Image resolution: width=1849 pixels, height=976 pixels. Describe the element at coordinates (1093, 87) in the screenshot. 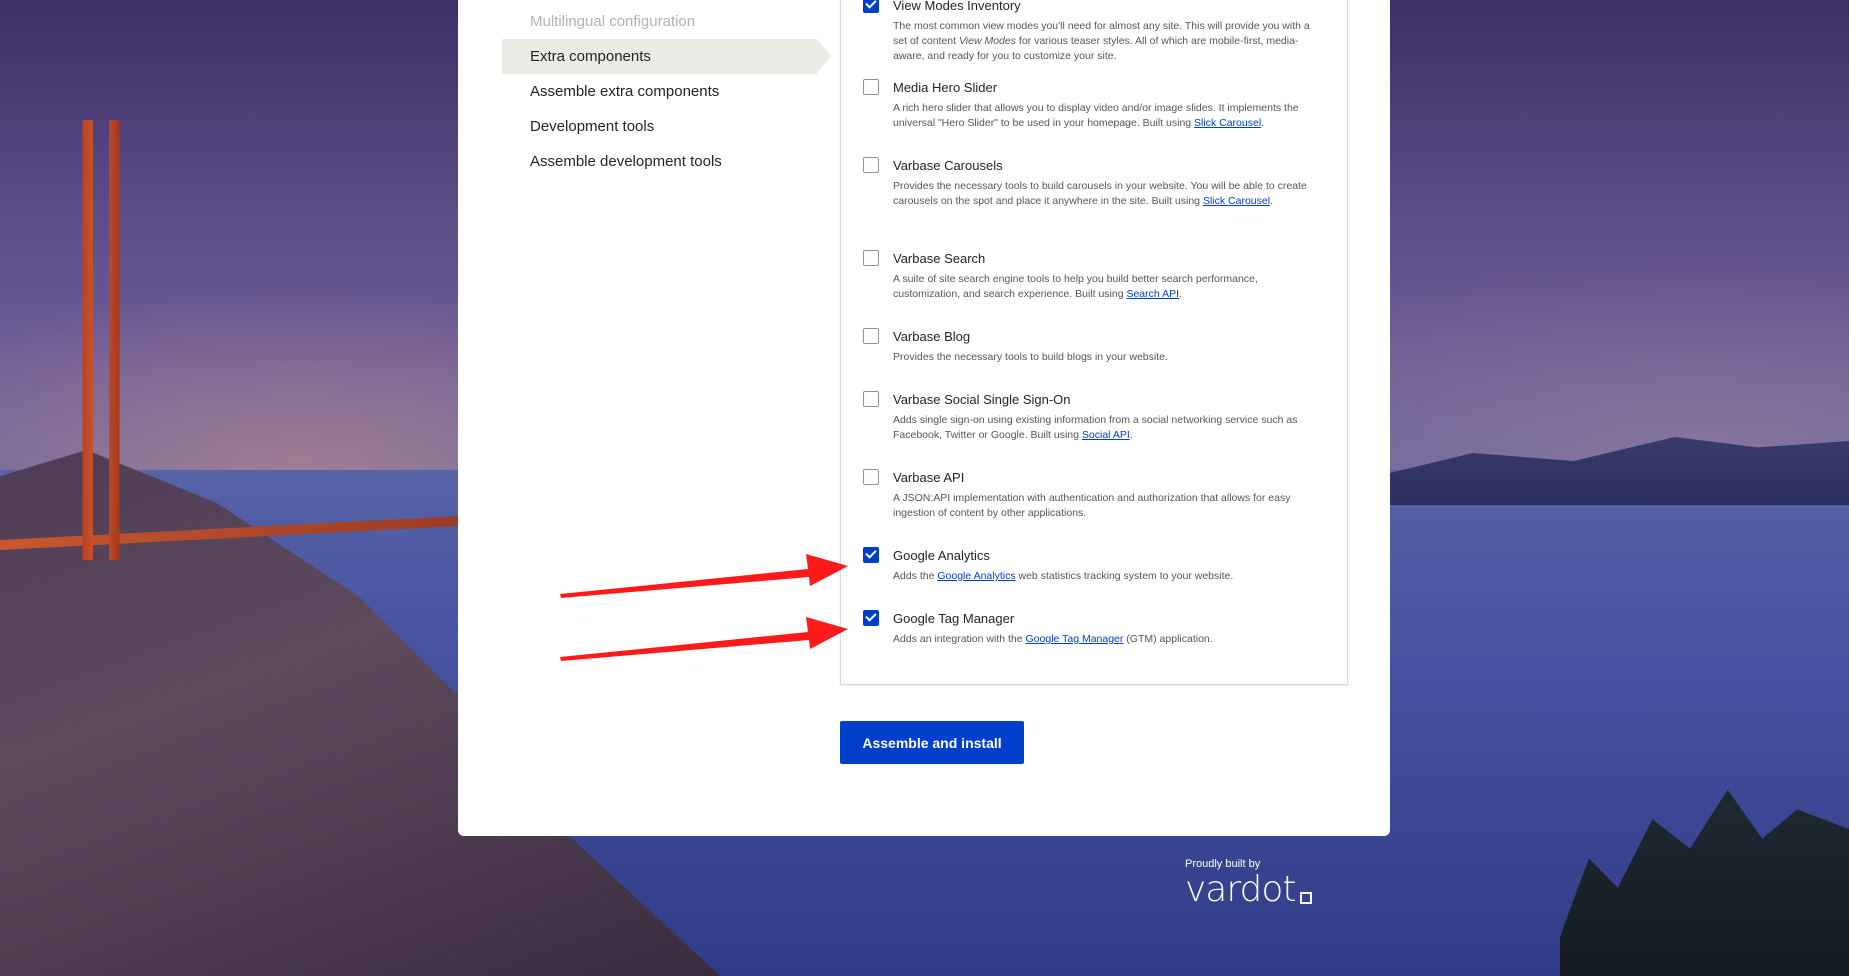

I see `component-row: Media Hero Slider` at that location.